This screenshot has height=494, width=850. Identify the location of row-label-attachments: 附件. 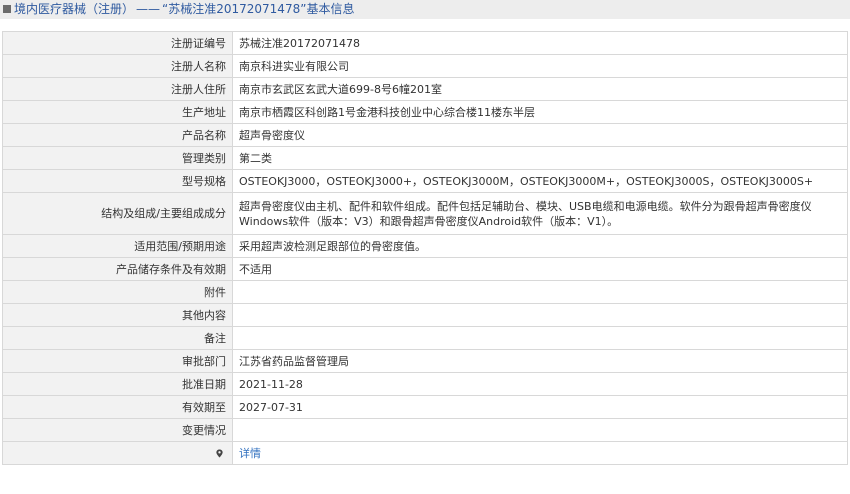
(117, 292).